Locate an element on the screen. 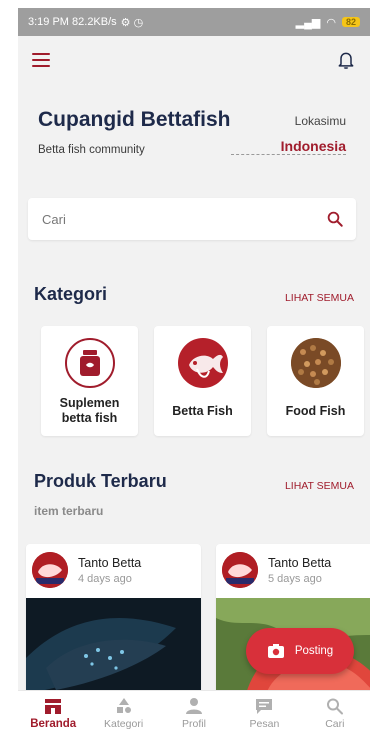 The width and height of the screenshot is (371, 738). nav-item-kategori: Kategori is located at coordinates (123, 714).